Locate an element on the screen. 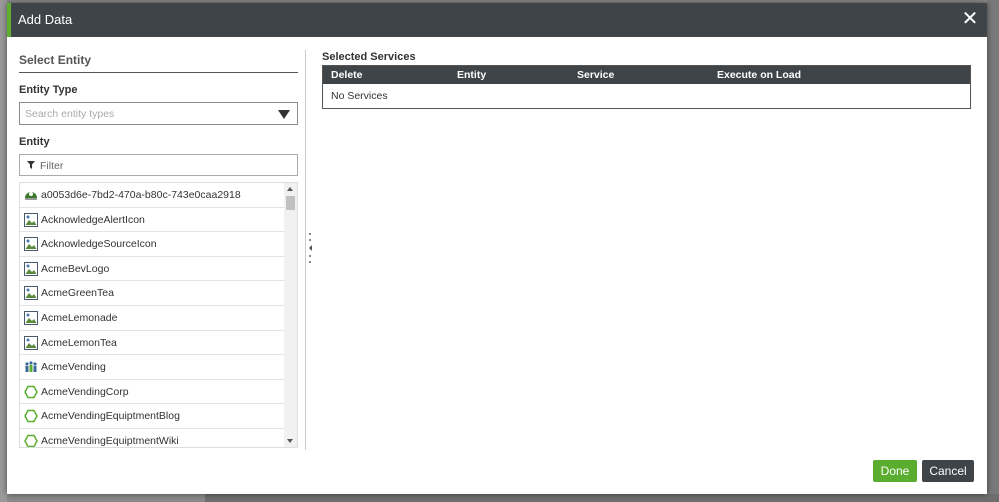 The height and width of the screenshot is (502, 999). entity-filter-input: Filter is located at coordinates (158, 165).